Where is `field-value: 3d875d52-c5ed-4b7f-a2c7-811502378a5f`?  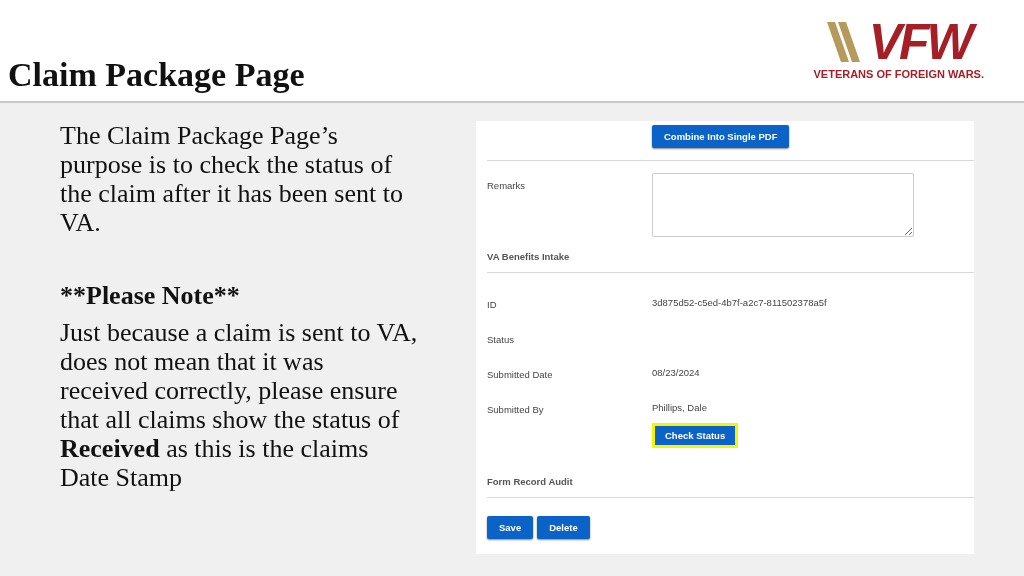 field-value: 3d875d52-c5ed-4b7f-a2c7-811502378a5f is located at coordinates (740, 302).